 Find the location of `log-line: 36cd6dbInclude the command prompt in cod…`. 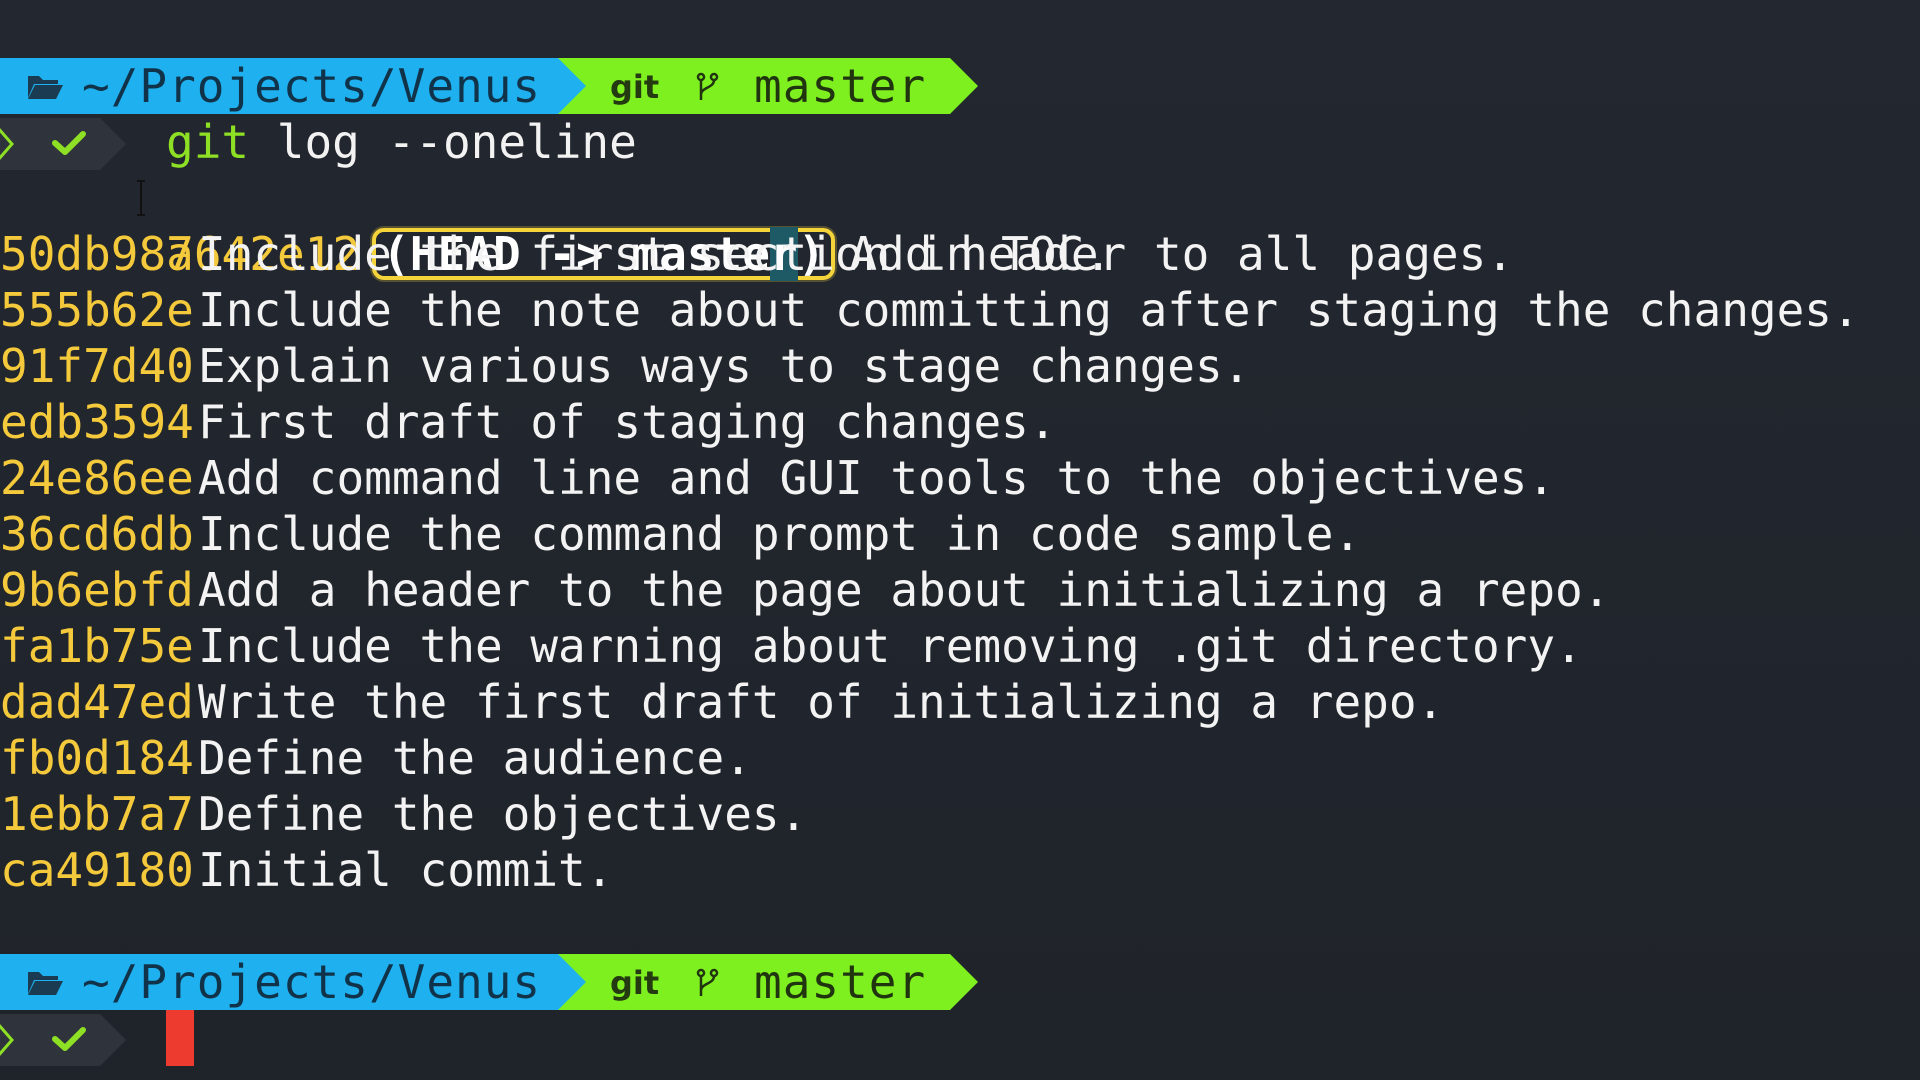

log-line: 36cd6dbInclude the command prompt in cod… is located at coordinates (930, 534).